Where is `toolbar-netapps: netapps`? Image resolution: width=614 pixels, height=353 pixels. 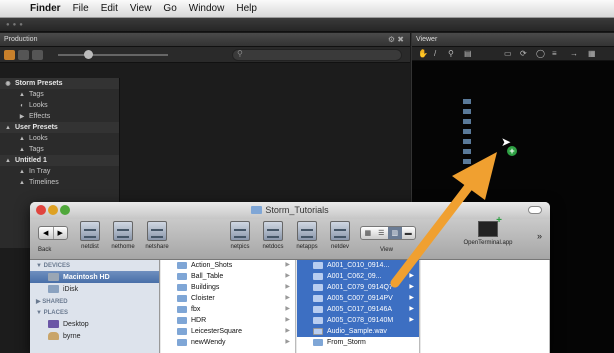
toolbar-netapps: netapps is located at coordinates (307, 235).